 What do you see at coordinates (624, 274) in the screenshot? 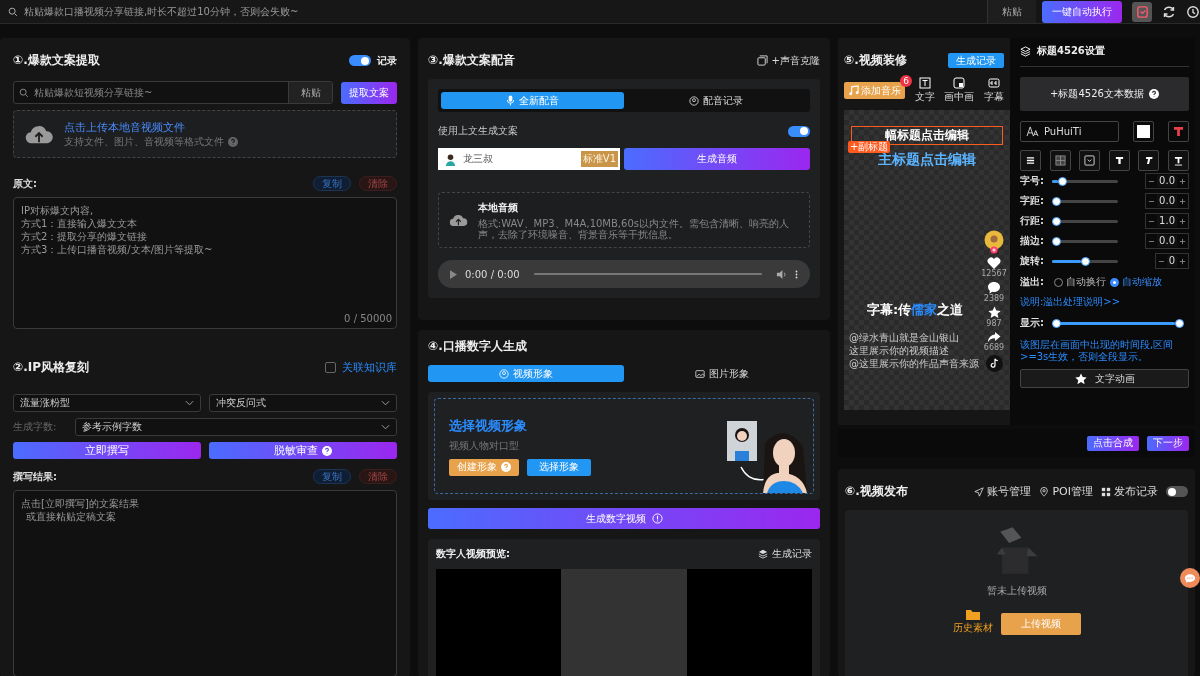
I see `audio-player: 0:00 / 0:00` at bounding box center [624, 274].